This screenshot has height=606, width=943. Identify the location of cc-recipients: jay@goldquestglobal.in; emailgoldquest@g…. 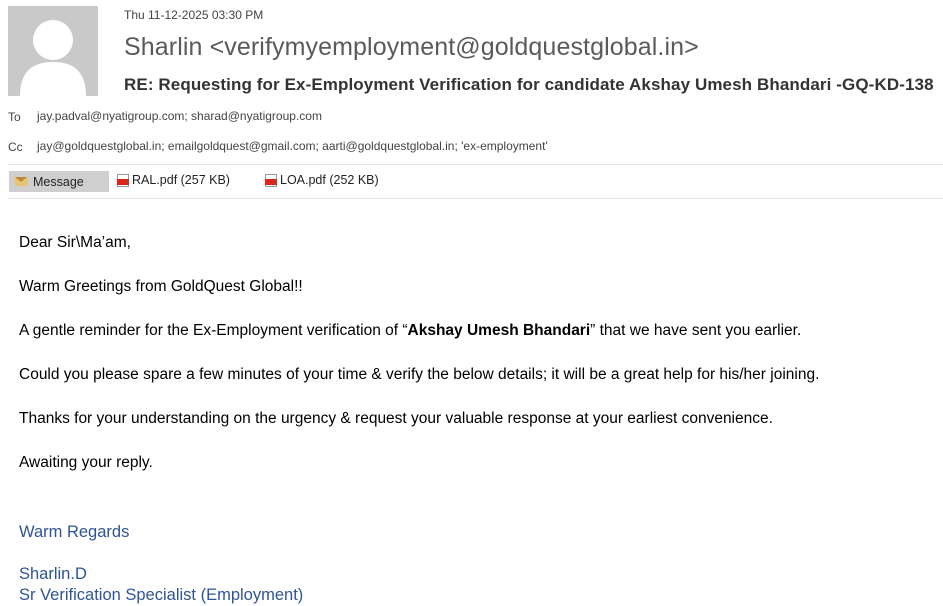
(292, 146).